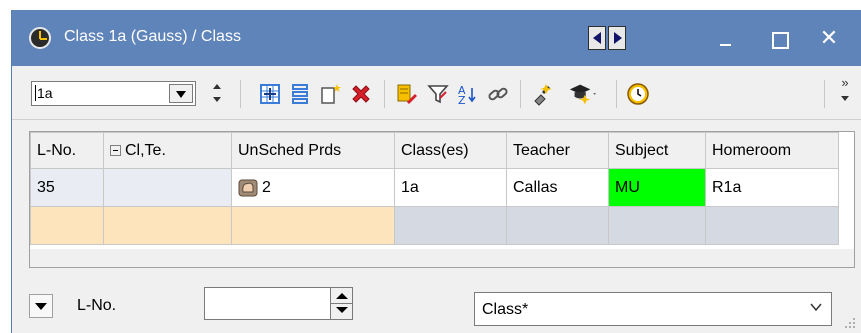 This screenshot has height=333, width=861. What do you see at coordinates (331, 94) in the screenshot?
I see `new-icon` at bounding box center [331, 94].